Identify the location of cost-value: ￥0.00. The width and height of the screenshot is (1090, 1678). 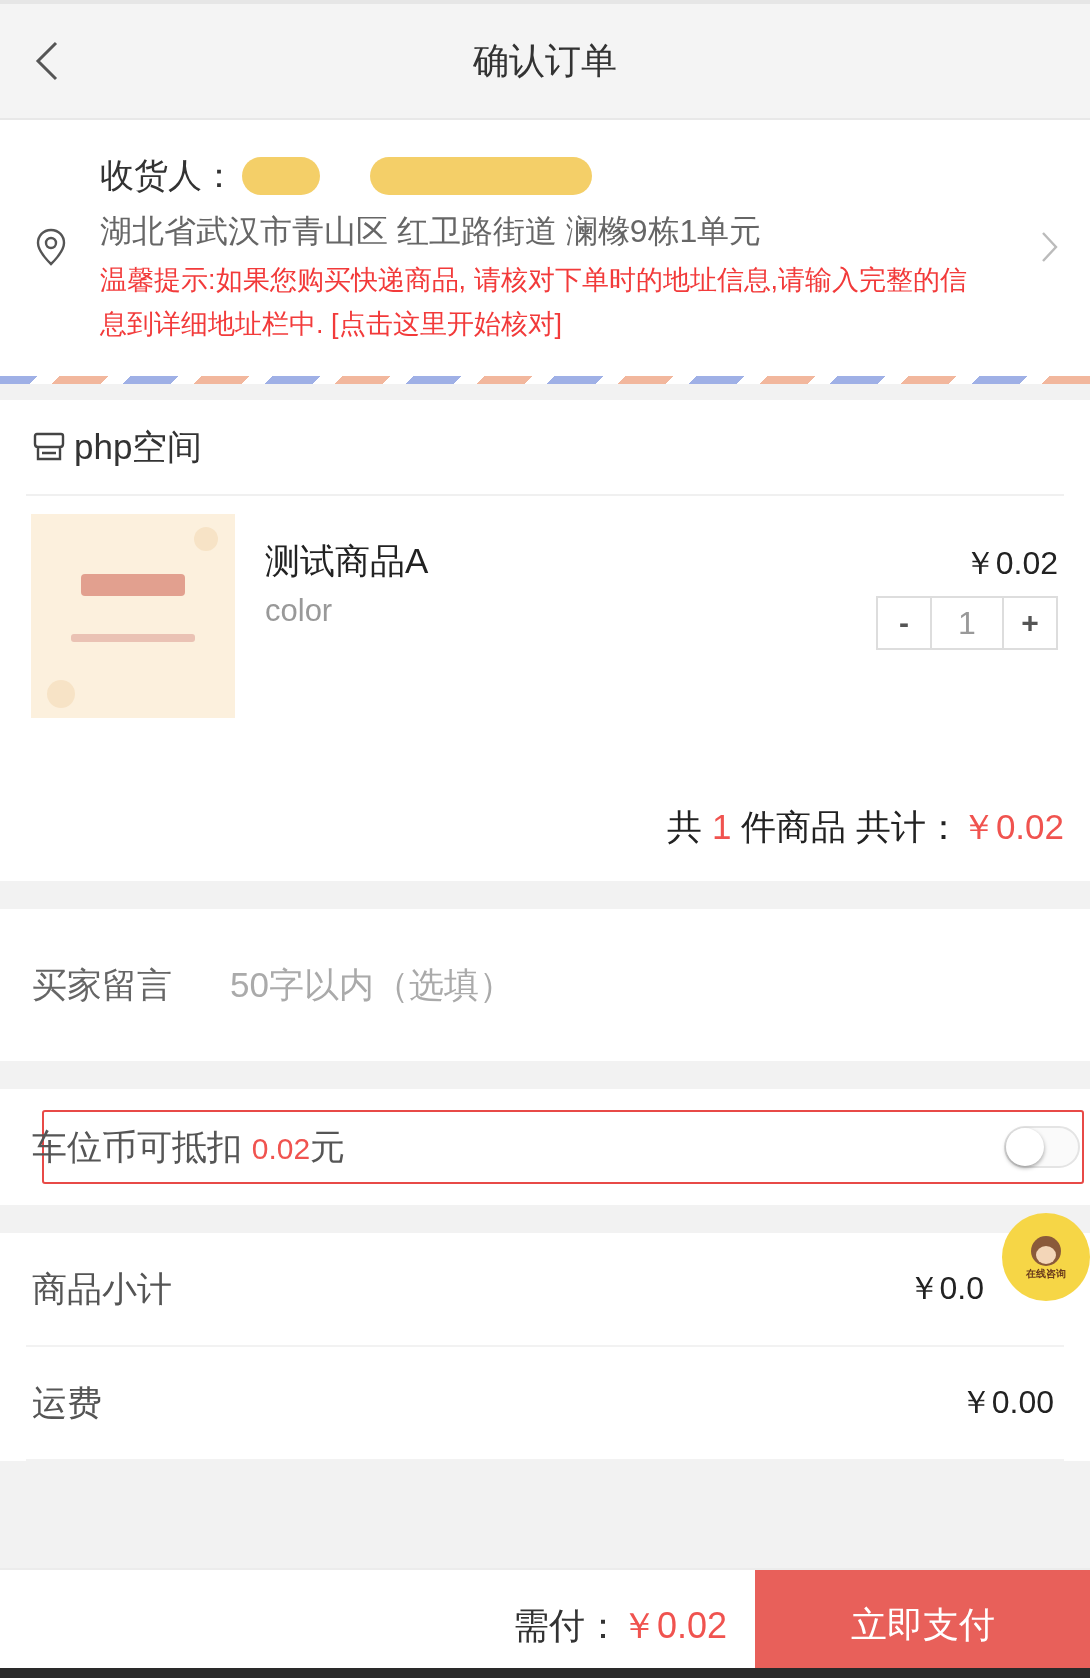
(1006, 1402).